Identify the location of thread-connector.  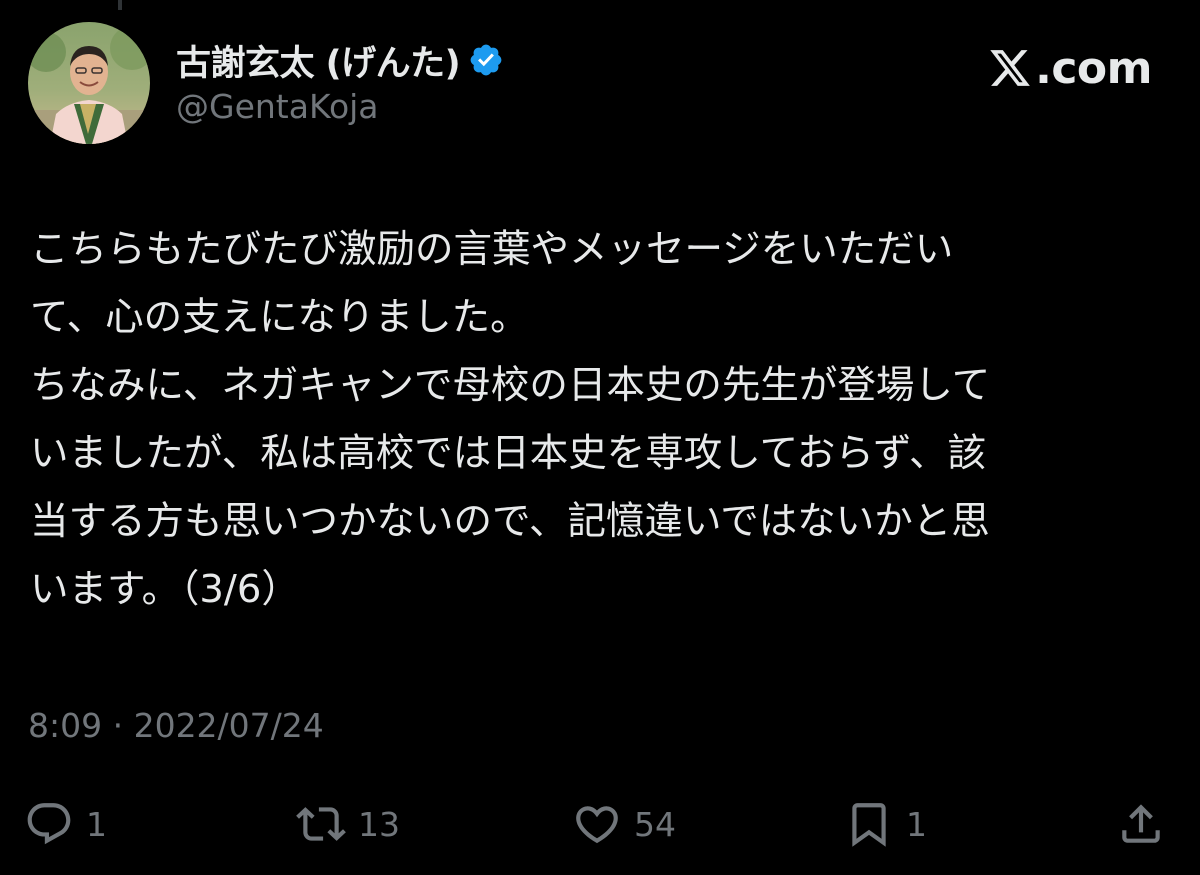
(120, 5).